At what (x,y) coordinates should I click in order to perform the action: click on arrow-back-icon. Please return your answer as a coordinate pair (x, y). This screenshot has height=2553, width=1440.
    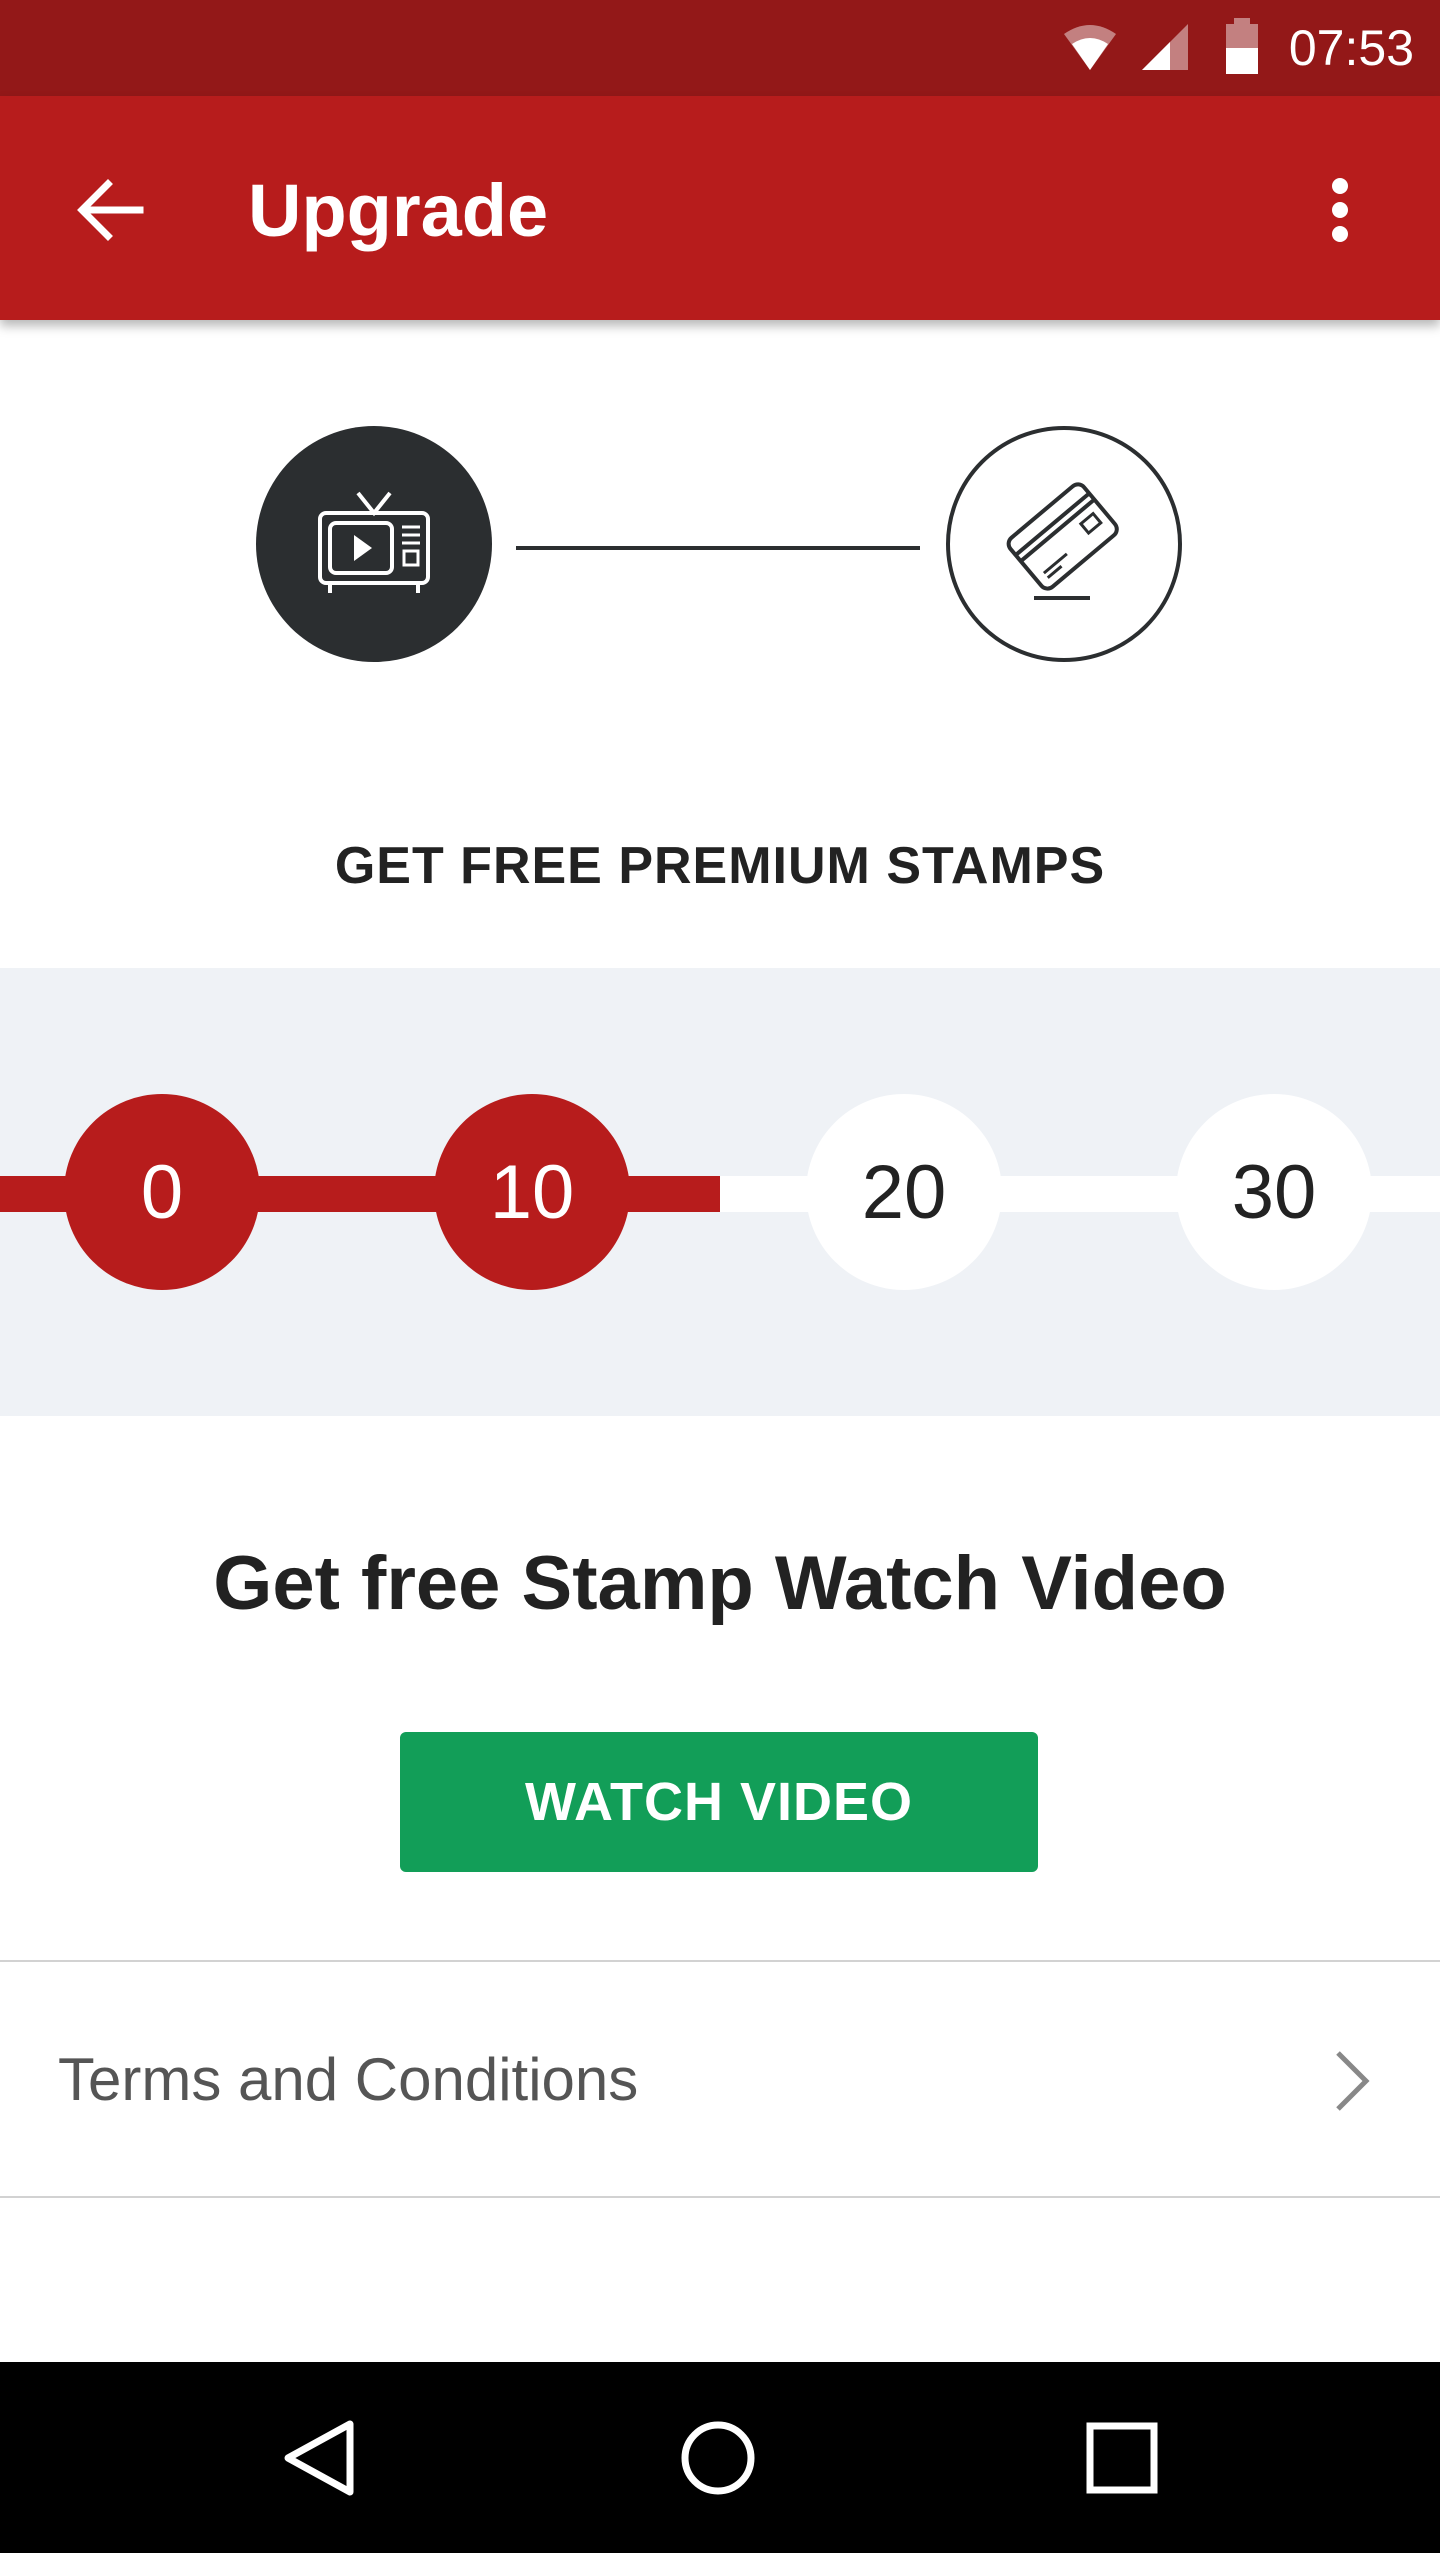
    Looking at the image, I should click on (110, 210).